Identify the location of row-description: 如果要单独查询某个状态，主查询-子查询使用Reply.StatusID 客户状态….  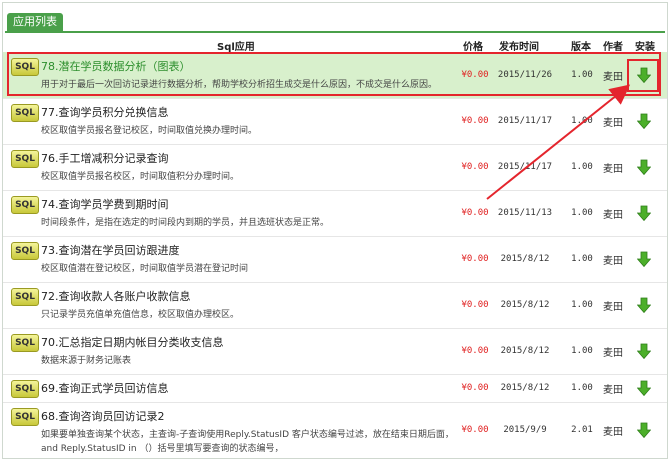
(247, 442).